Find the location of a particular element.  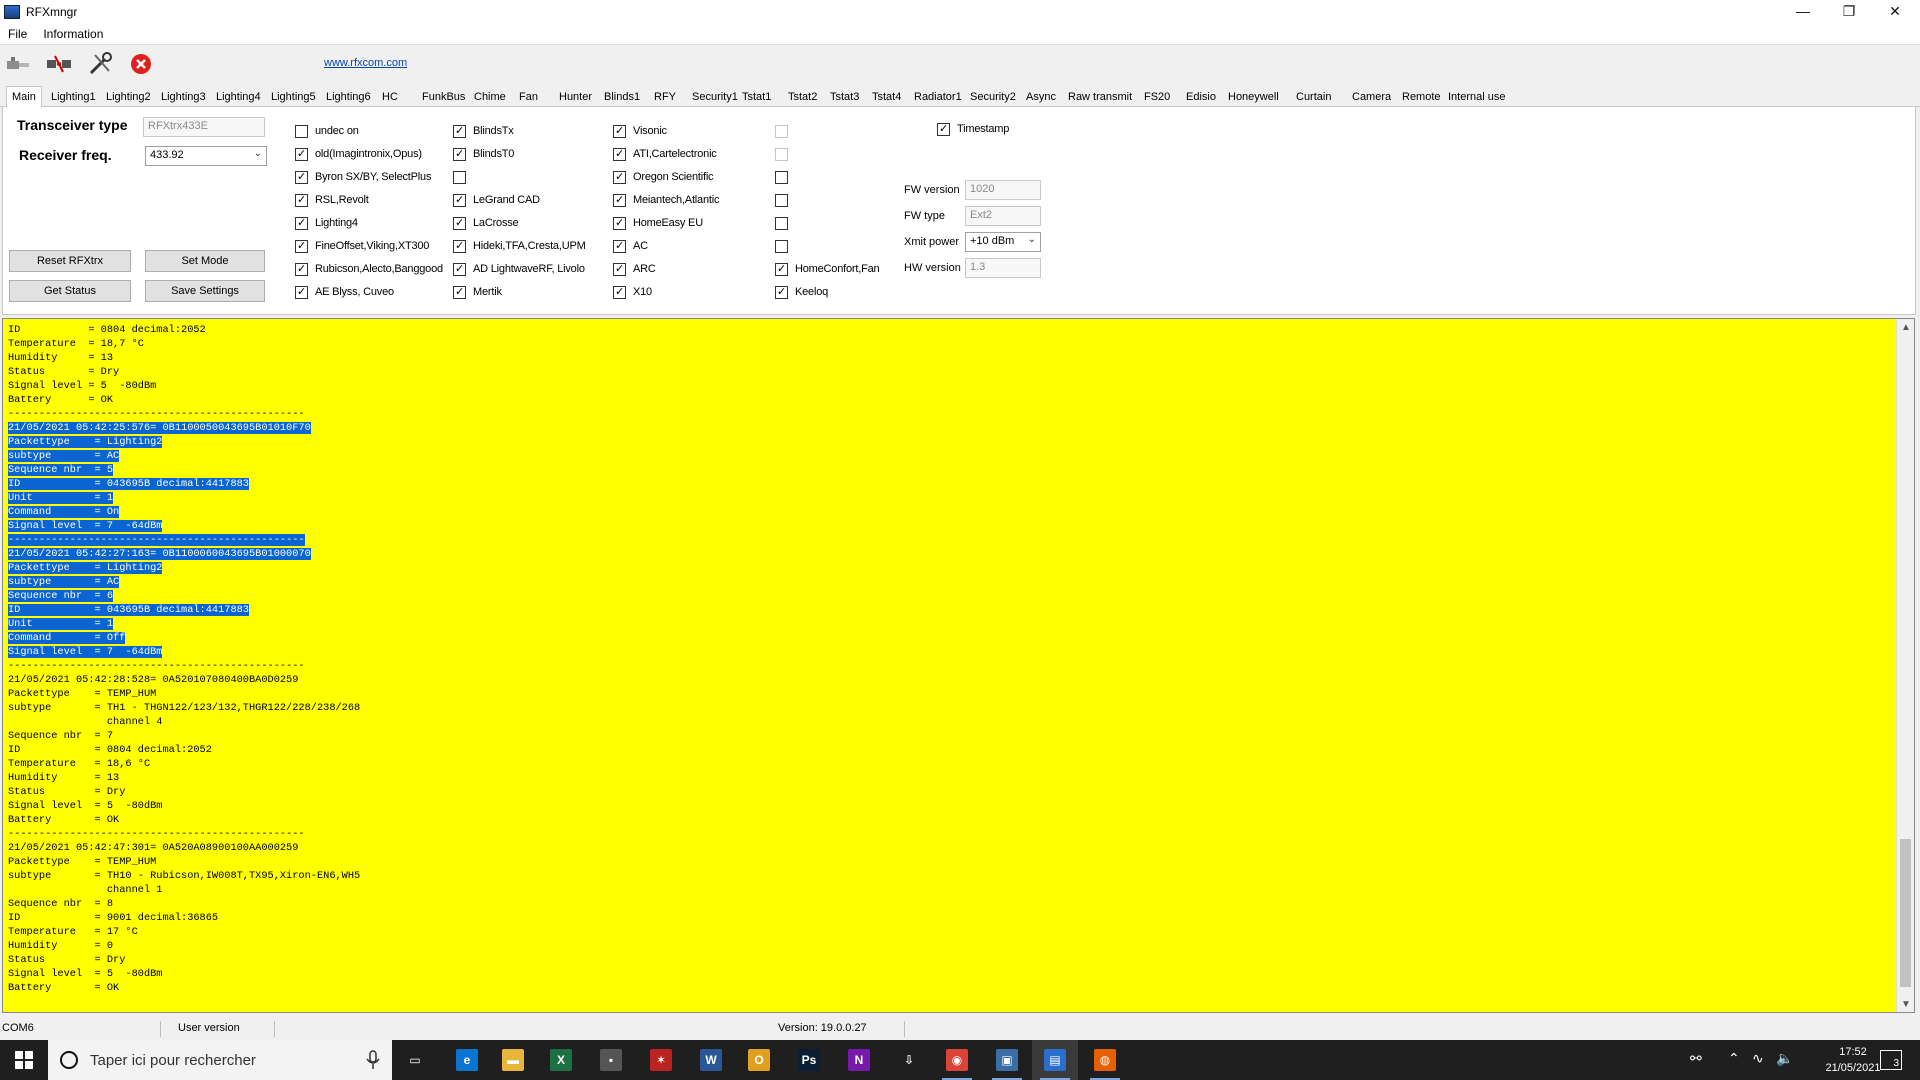

tab-security1: Security1 is located at coordinates (715, 97).